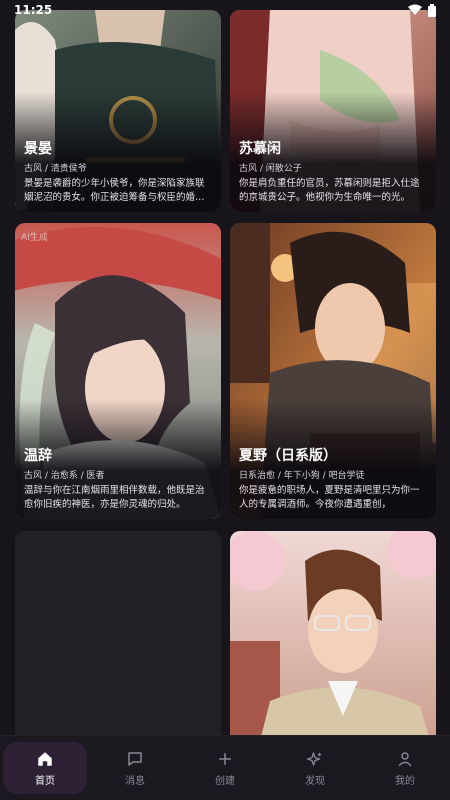 The height and width of the screenshot is (800, 450). What do you see at coordinates (55, 169) in the screenshot?
I see `character-tags: 古风 / 清贵侯爷` at bounding box center [55, 169].